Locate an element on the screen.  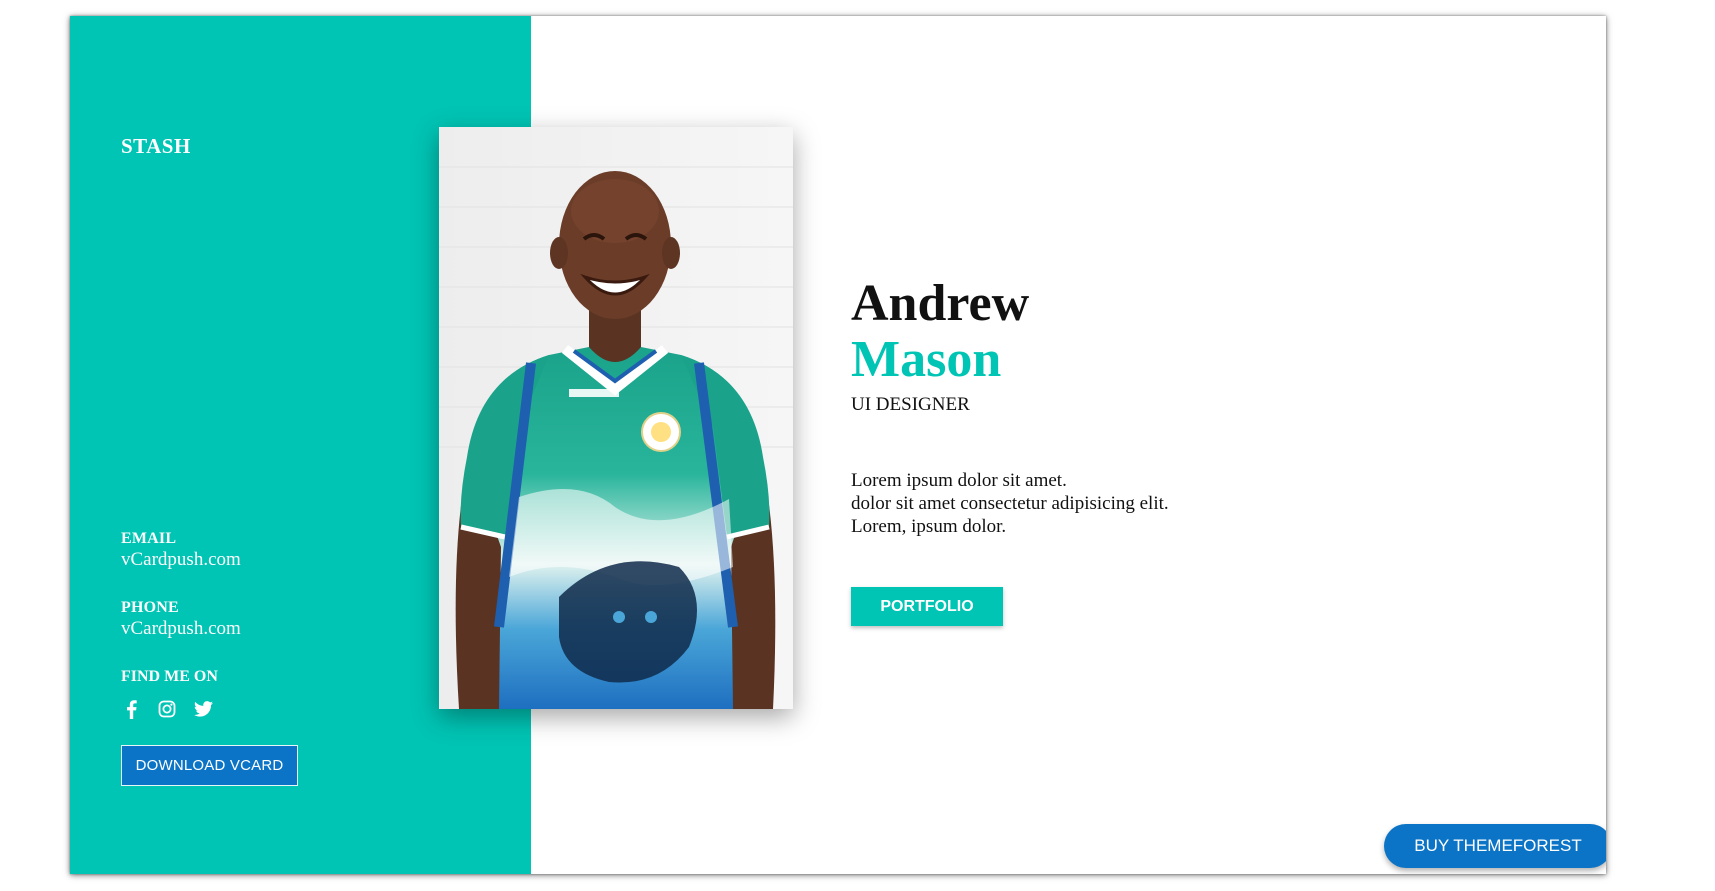
contact-email: EMAIL vCardpush.com is located at coordinates (181, 550).